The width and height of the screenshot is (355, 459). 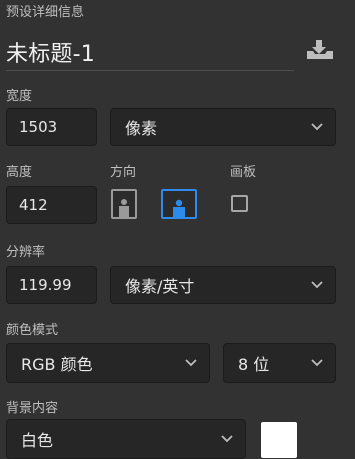 What do you see at coordinates (254, 364) in the screenshot?
I see `bit-depth-value: 8 位` at bounding box center [254, 364].